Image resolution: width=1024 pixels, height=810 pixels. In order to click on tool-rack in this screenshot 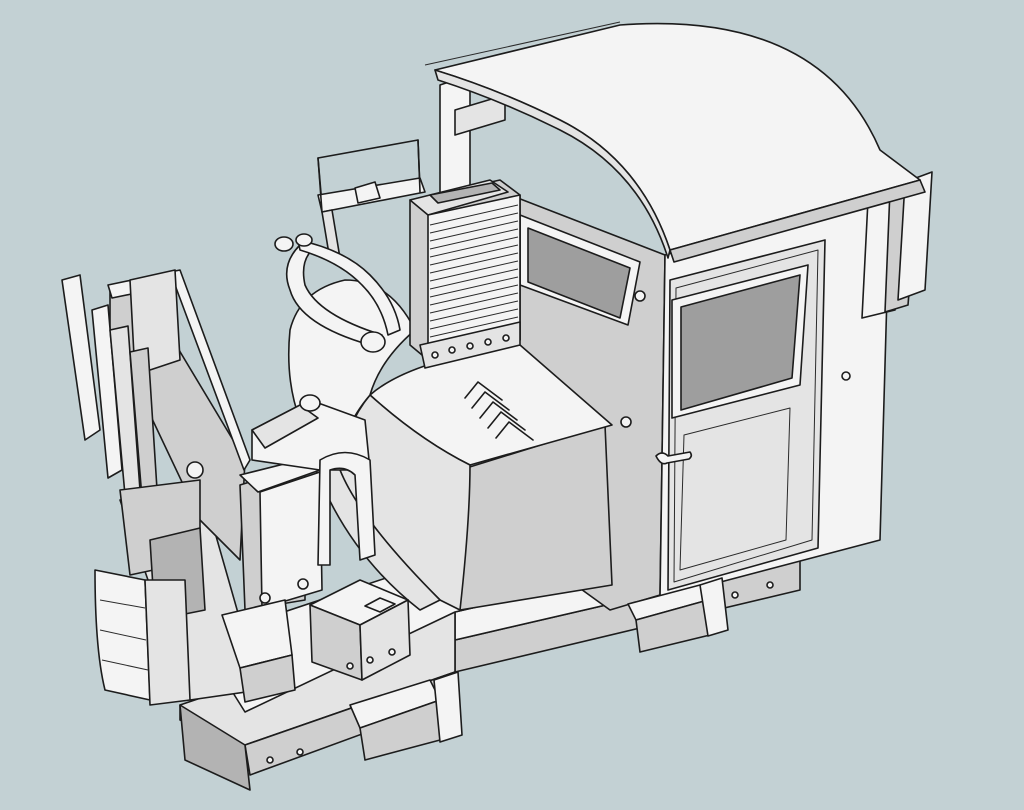, I will do `click(371, 200)`.